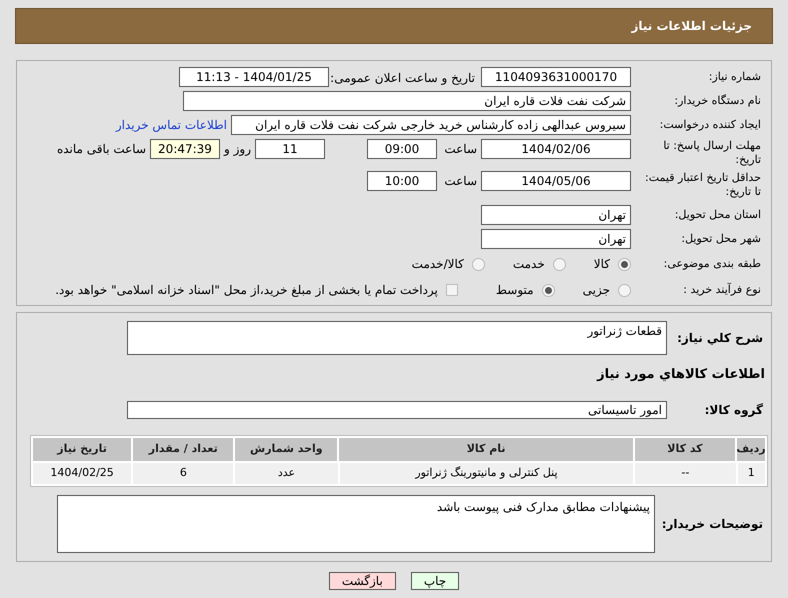 The image size is (788, 598). What do you see at coordinates (286, 473) in the screenshot?
I see `table-cell: عدد` at bounding box center [286, 473].